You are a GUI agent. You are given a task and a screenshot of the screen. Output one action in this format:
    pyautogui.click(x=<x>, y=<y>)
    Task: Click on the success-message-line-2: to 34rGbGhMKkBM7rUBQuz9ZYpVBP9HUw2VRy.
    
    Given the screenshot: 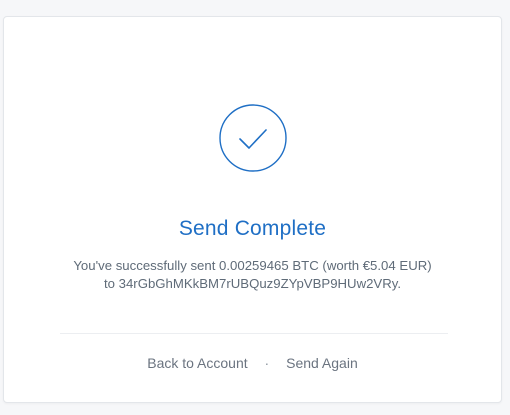 What is the action you would take?
    pyautogui.click(x=252, y=283)
    